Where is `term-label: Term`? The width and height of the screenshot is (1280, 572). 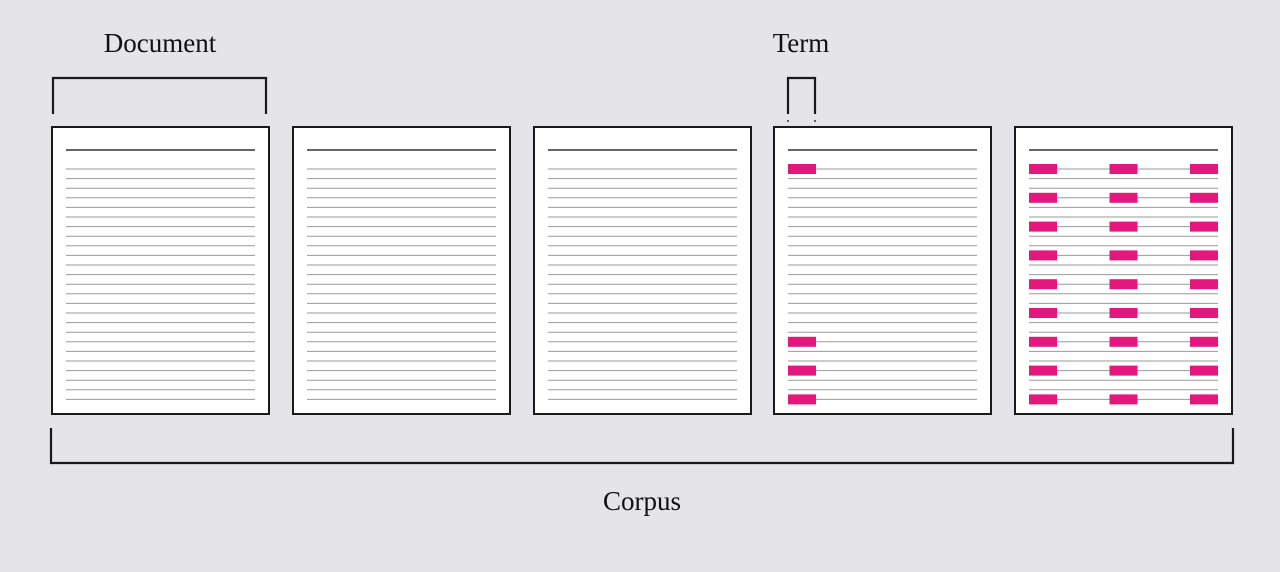 term-label: Term is located at coordinates (801, 43).